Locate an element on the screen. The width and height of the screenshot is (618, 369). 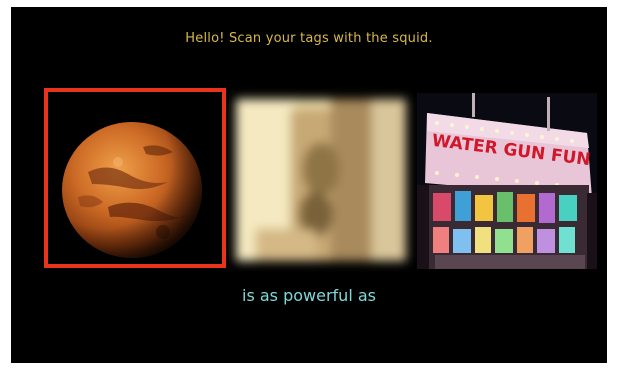
carnival-booth-image: WATER GUN FUN is located at coordinates (507, 181).